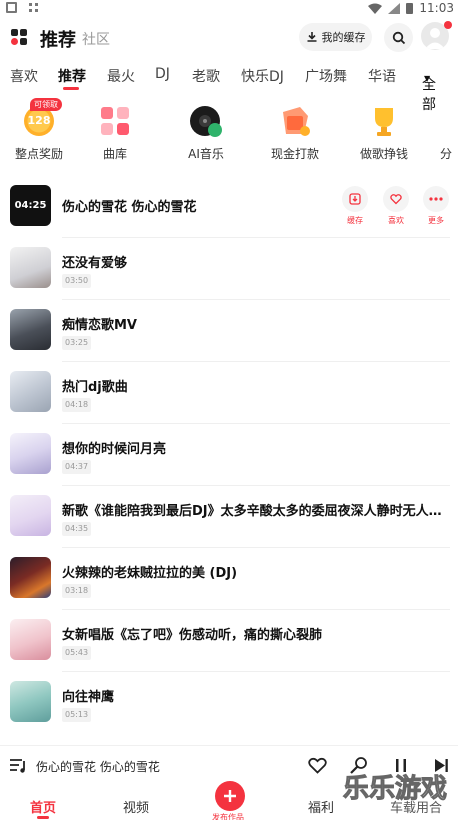 This screenshot has width=458, height=820. I want to click on watermark-text: 乐乐游戏, so click(395, 789).